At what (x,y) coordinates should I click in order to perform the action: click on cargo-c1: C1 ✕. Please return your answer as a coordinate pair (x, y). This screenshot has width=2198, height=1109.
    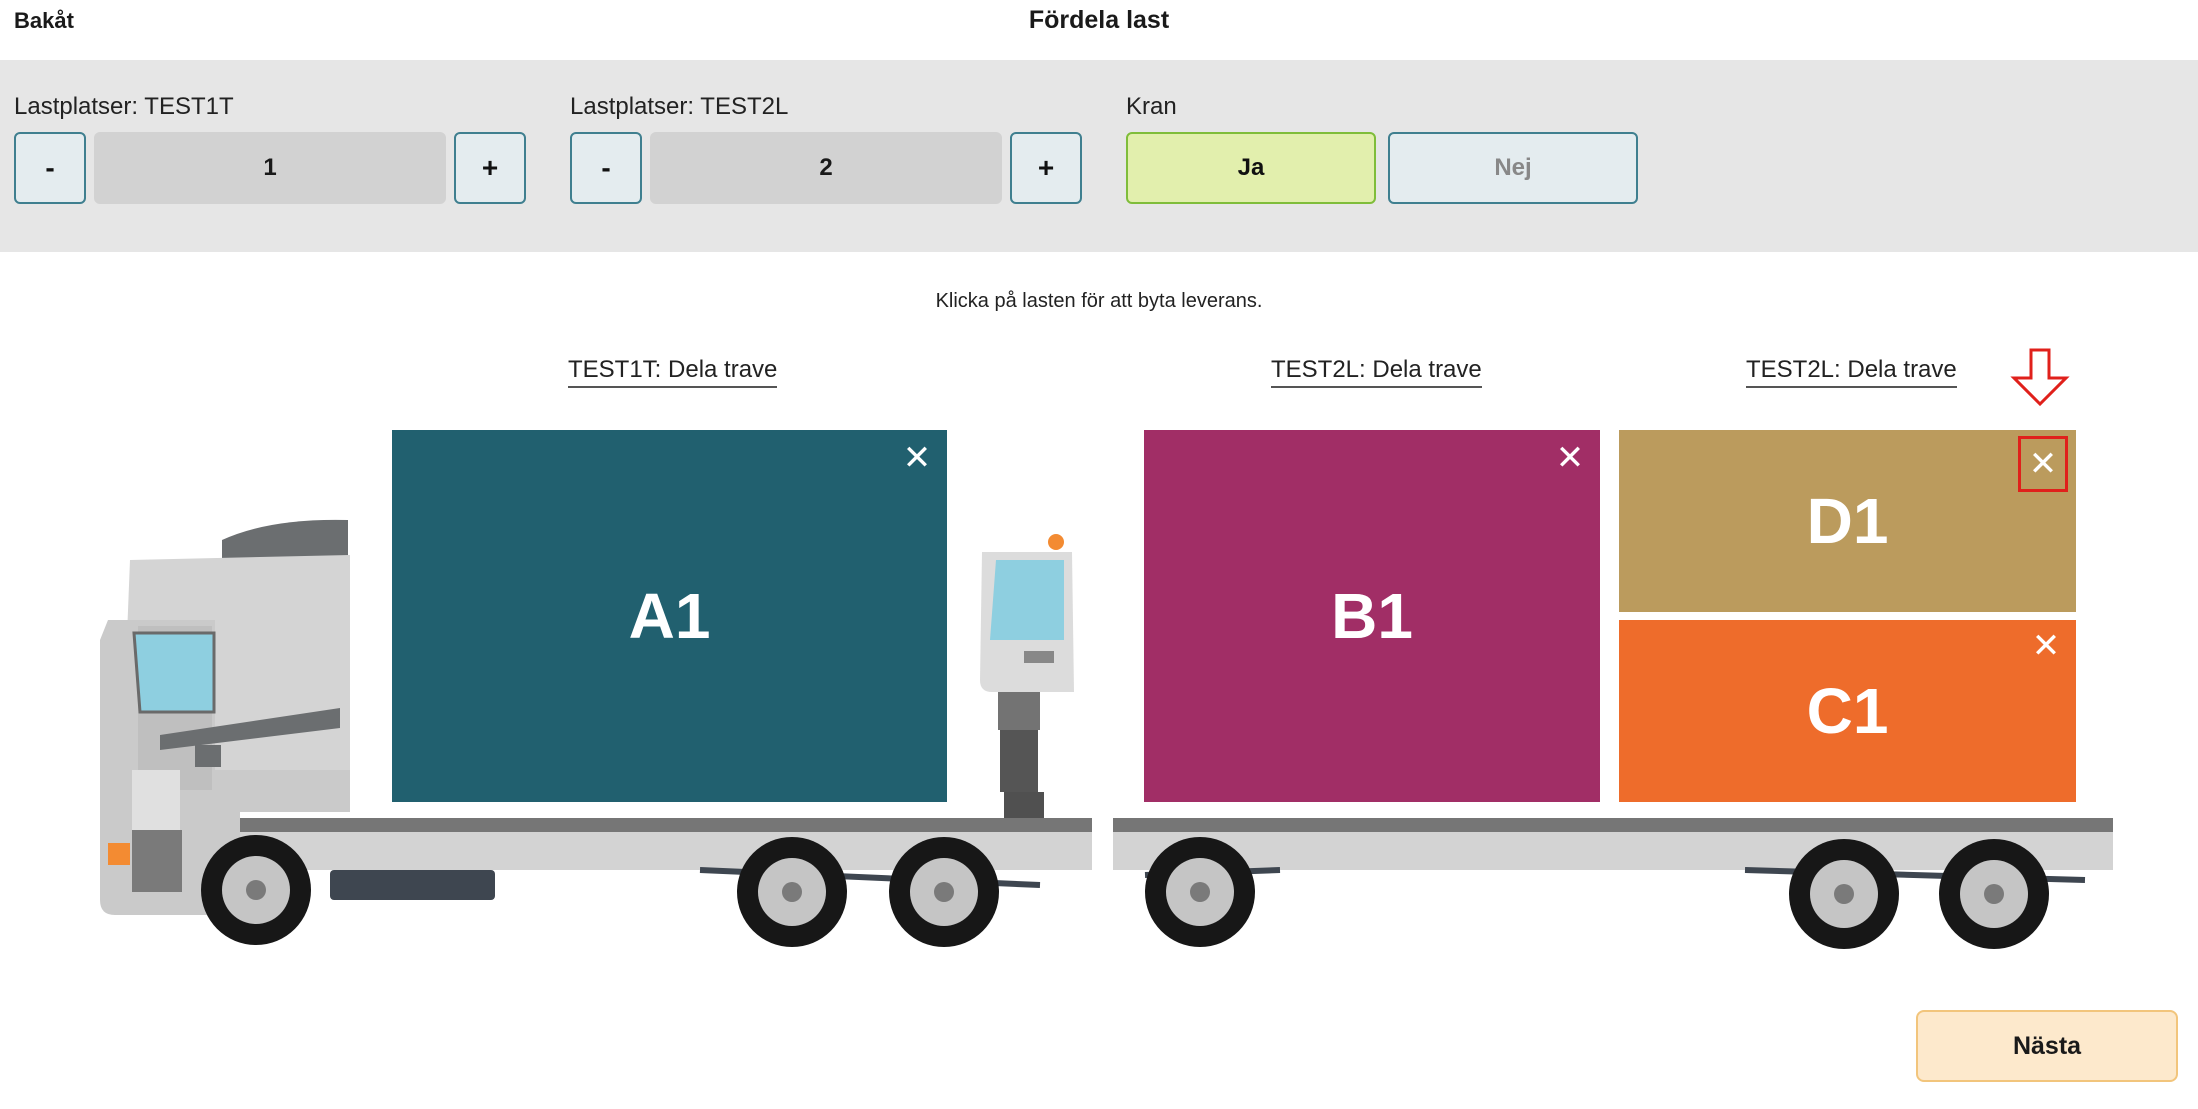
    Looking at the image, I should click on (1847, 711).